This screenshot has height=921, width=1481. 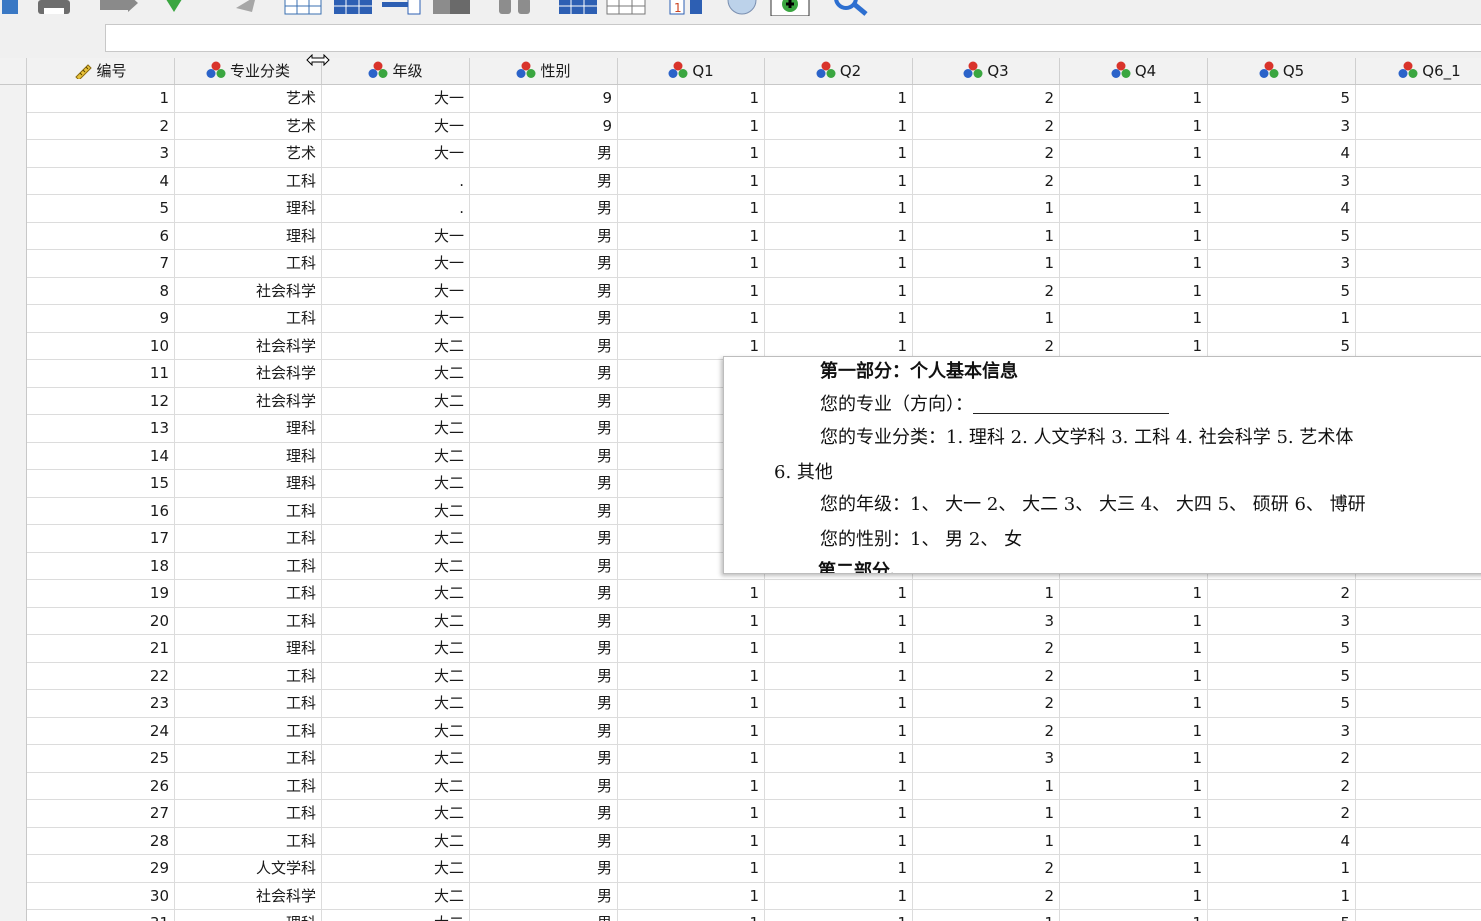 I want to click on table-row: 24 工科 大二男 1 1 2 1 3, so click(x=754, y=731).